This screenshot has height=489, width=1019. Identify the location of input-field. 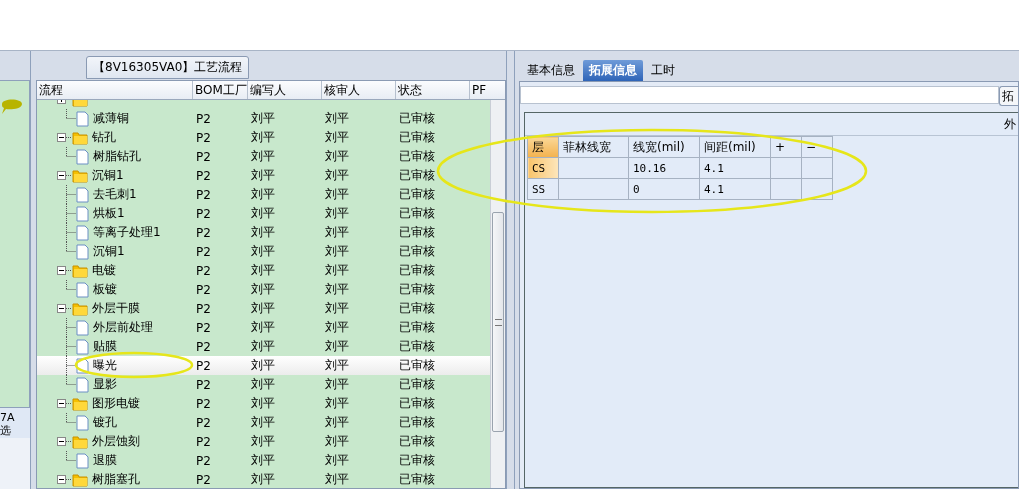
(759, 95).